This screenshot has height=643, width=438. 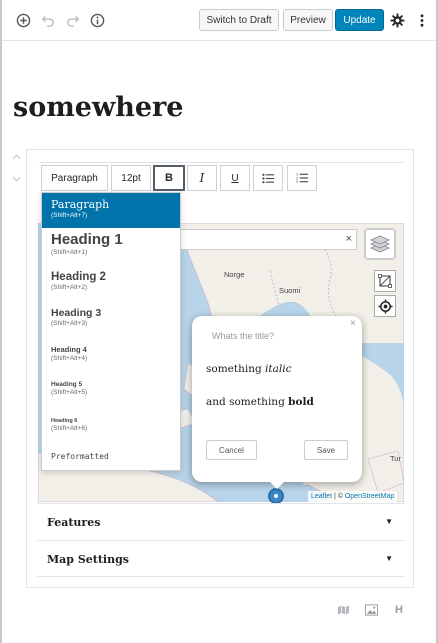 I want to click on format-option-heading-1: Heading 1 (Shift+Alt+1), so click(x=111, y=248).